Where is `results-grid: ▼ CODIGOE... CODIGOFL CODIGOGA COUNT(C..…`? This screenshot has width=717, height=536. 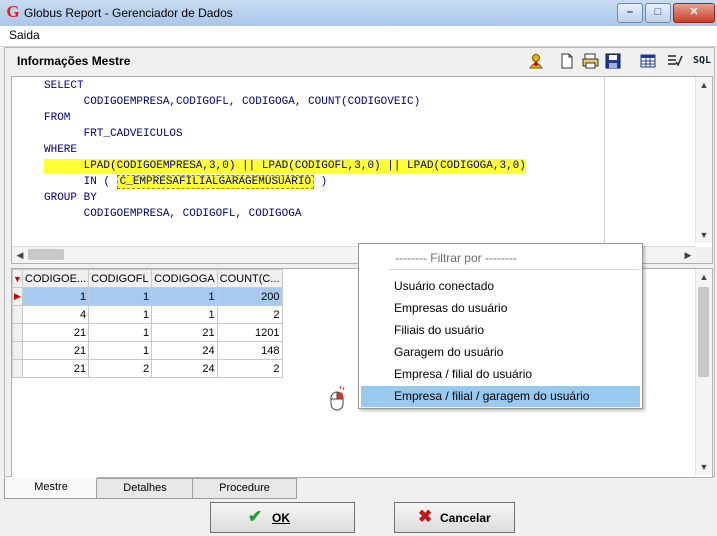
results-grid: ▼ CODIGOE... CODIGOFL CODIGOGA COUNT(C..… is located at coordinates (147, 323).